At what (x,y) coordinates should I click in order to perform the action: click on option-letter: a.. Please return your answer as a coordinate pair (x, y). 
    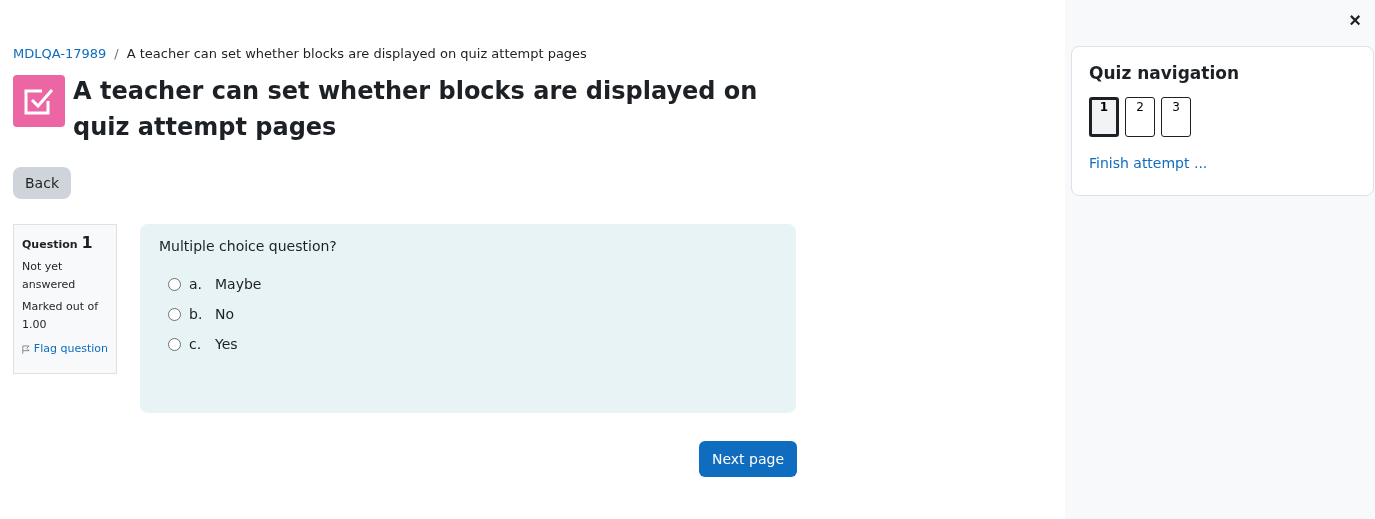
    Looking at the image, I should click on (196, 284).